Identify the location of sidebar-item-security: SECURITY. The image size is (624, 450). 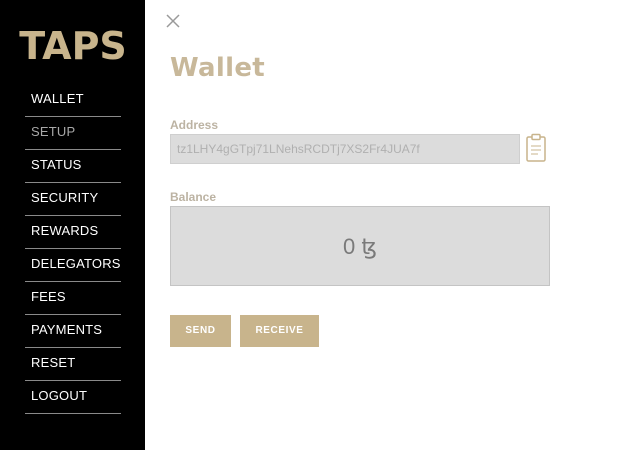
(73, 199).